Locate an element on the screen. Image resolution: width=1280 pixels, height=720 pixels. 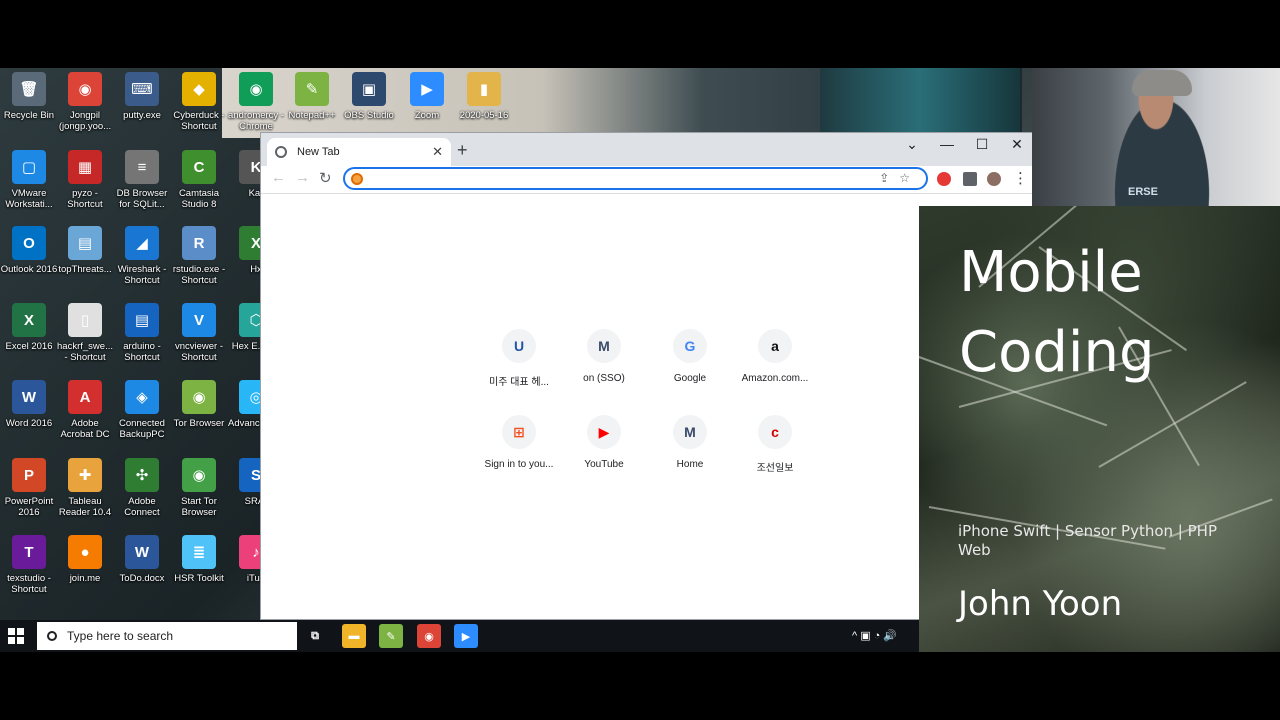
taskbar-search: Type here to search is located at coordinates (167, 636).